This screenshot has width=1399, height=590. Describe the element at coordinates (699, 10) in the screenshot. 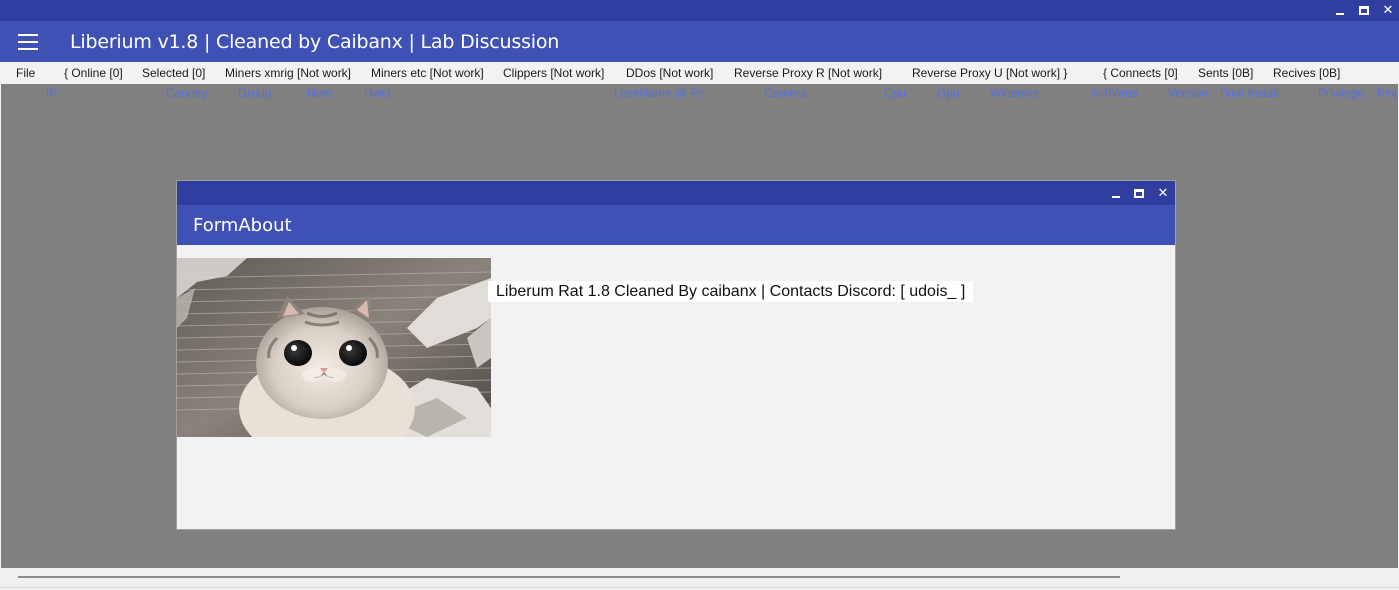

I see `window-titlebar: ✕` at that location.